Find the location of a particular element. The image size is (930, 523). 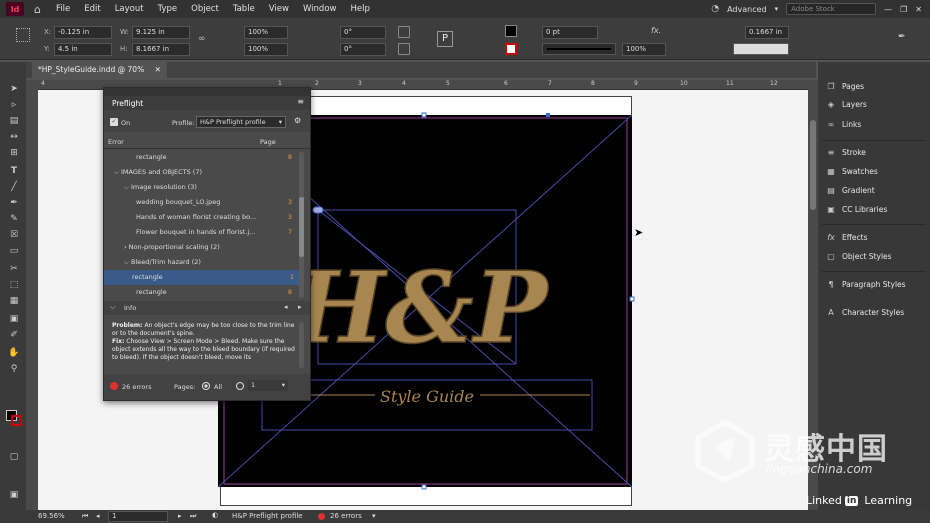

panel-object-styles: ▢ Object Styles is located at coordinates (858, 256).